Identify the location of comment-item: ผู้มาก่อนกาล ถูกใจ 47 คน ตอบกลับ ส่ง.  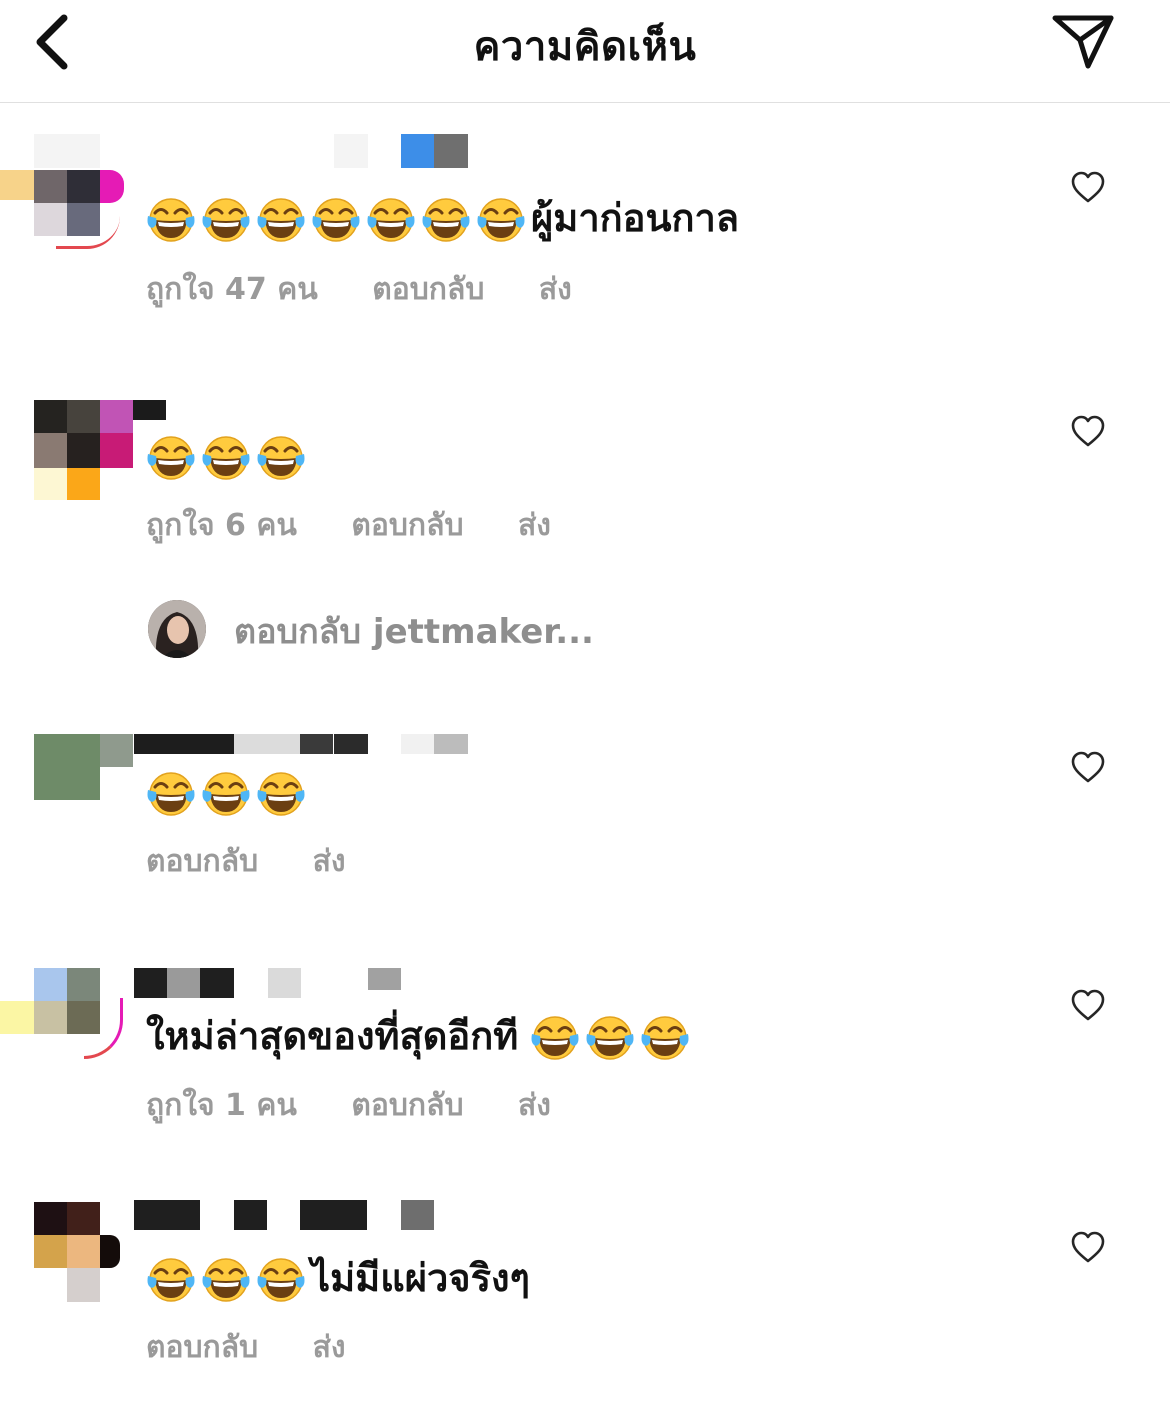
(585, 230).